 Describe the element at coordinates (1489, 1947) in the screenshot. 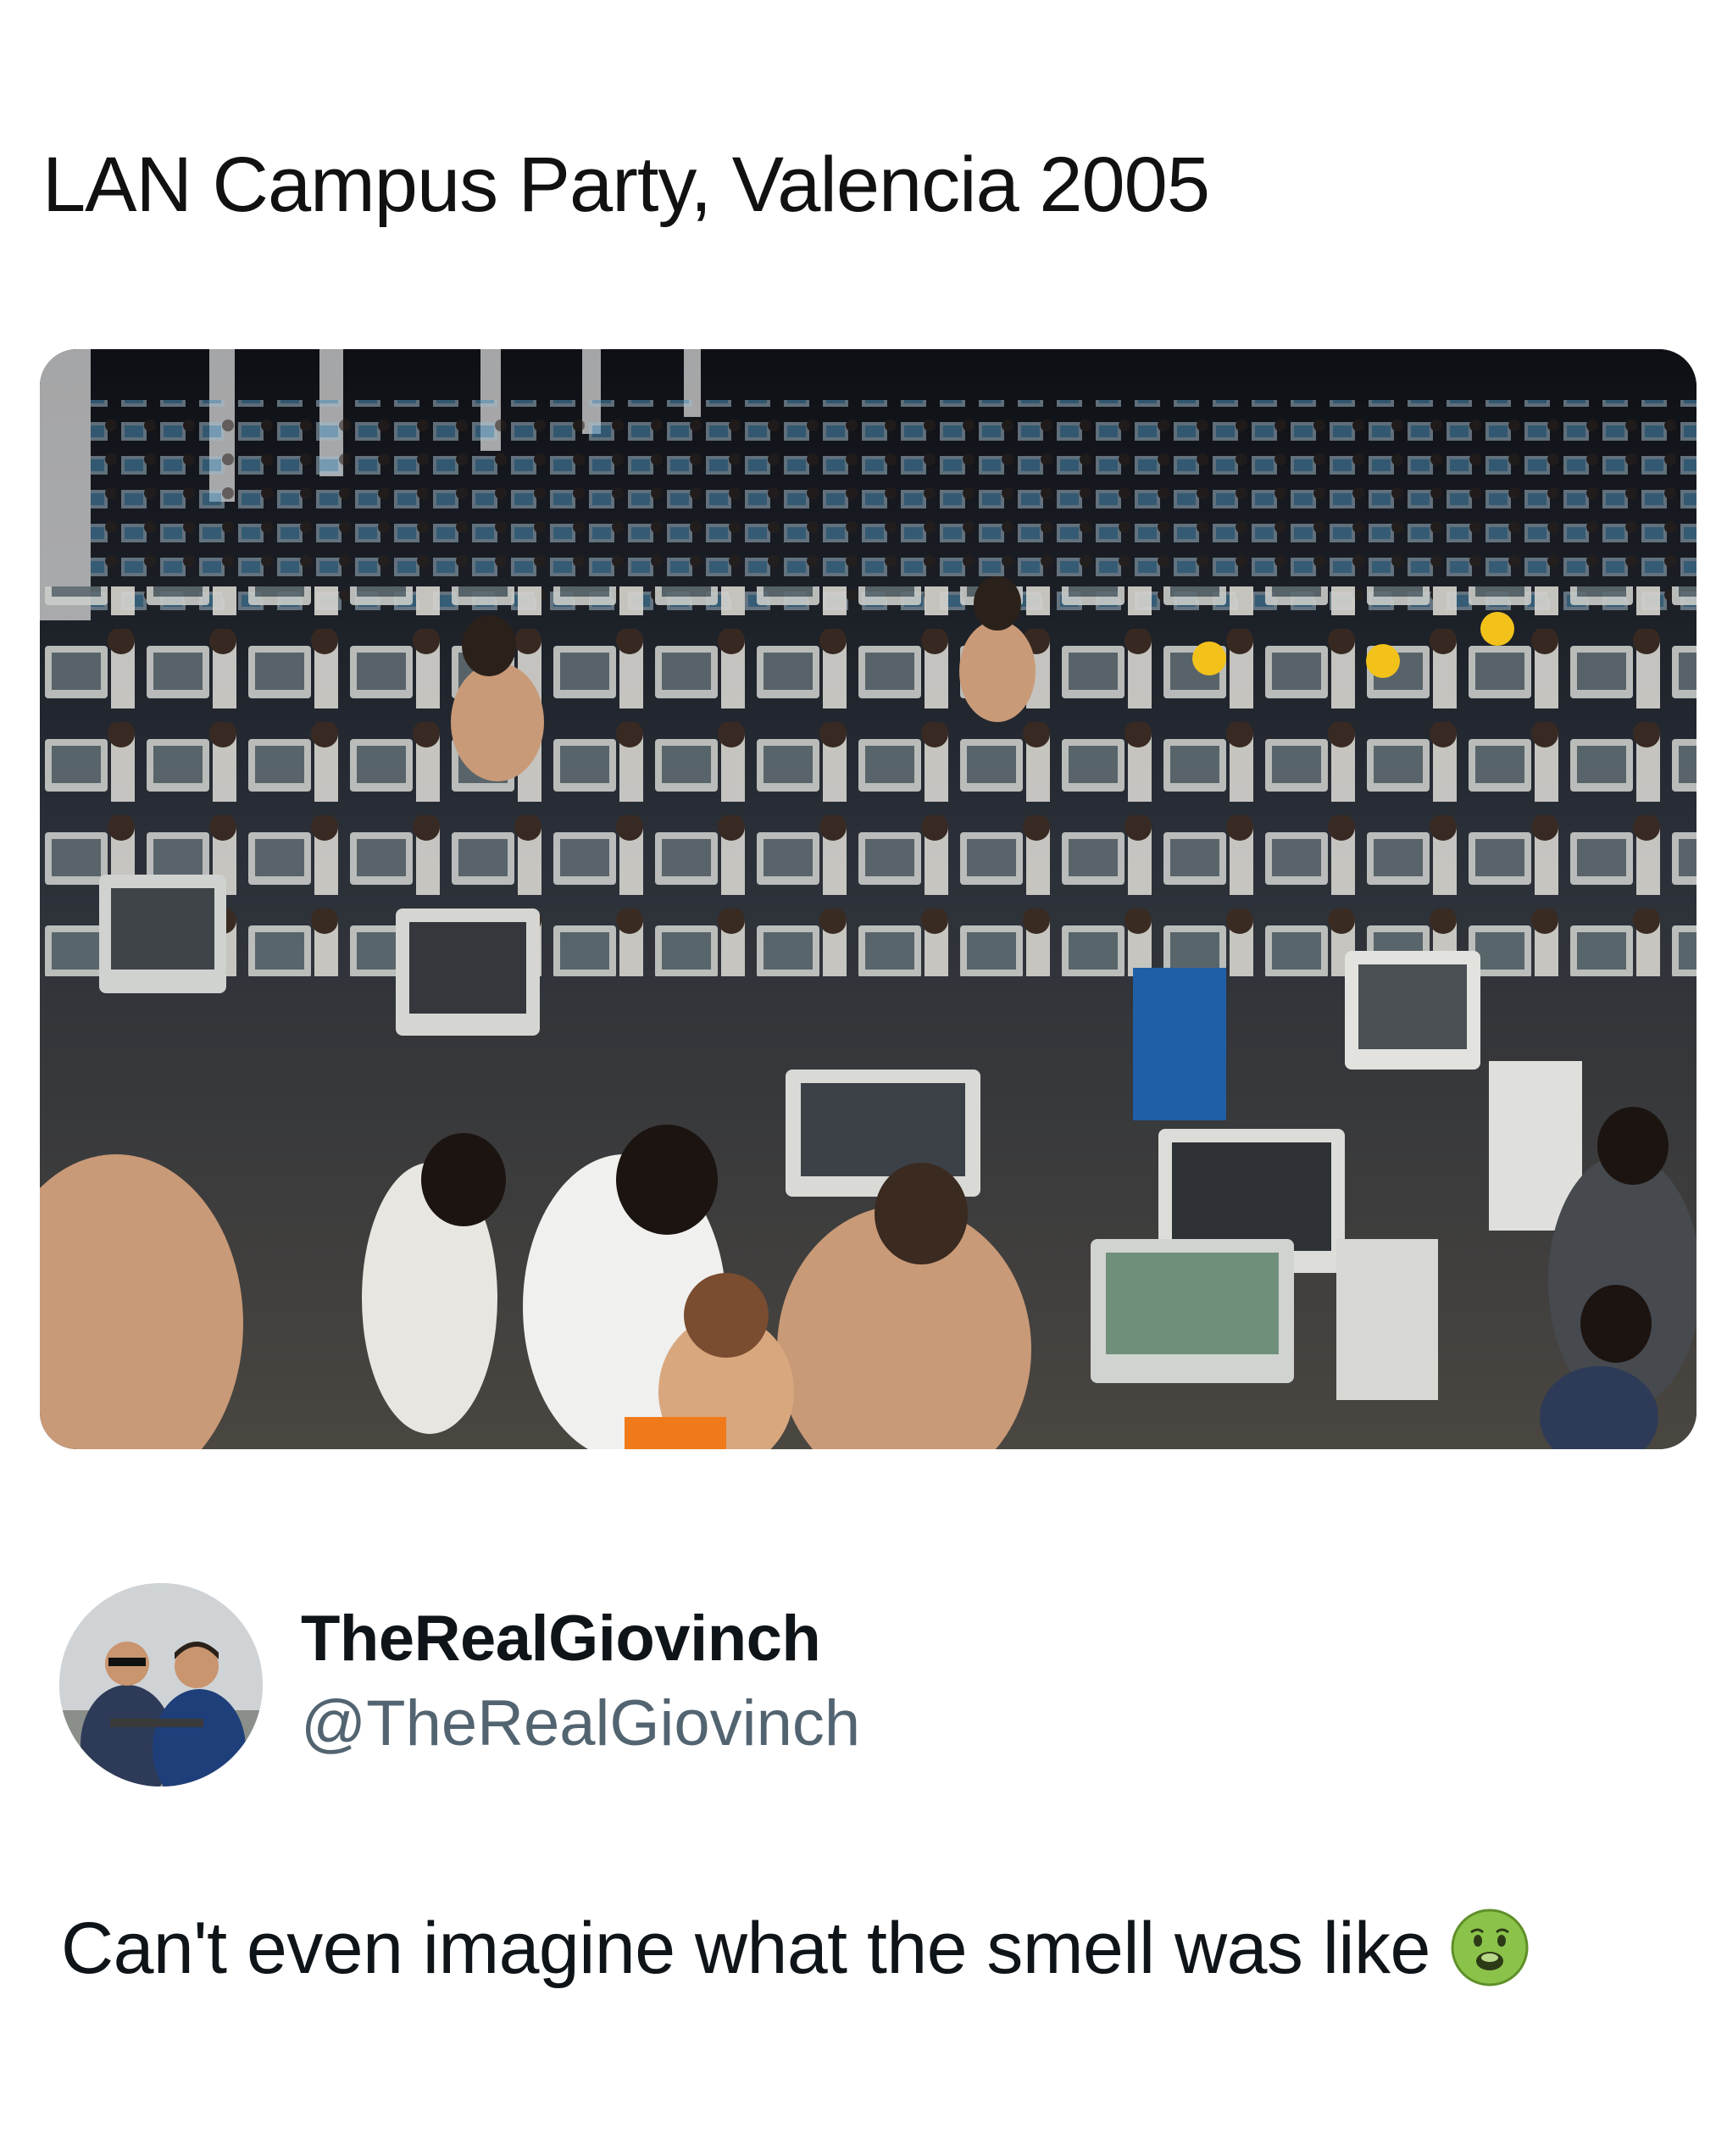

I see `nauseated-face-icon` at that location.